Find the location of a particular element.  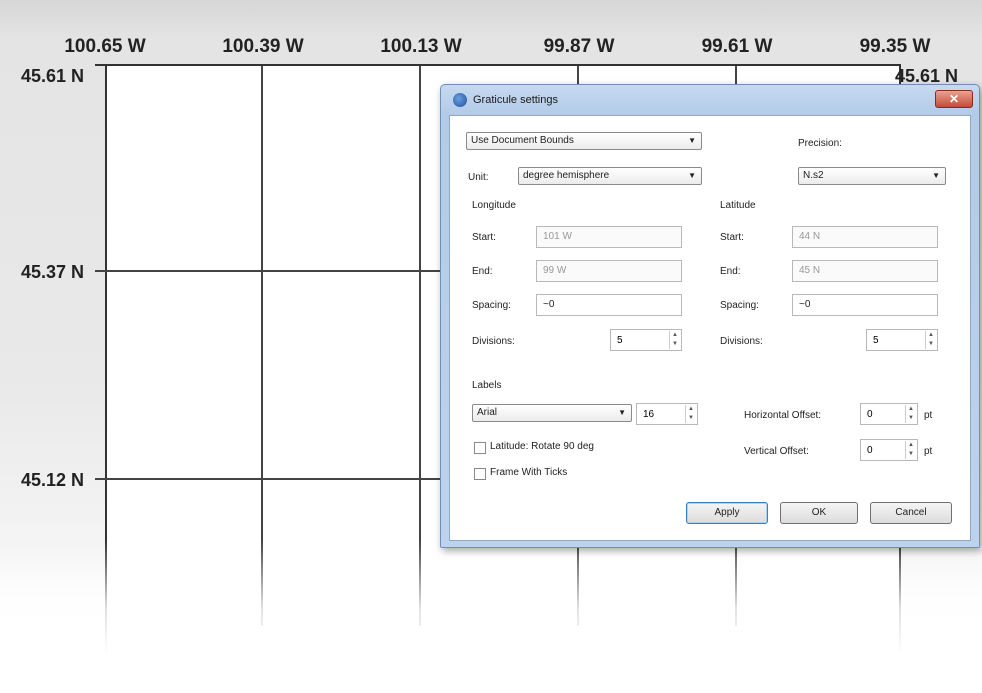

longitude-divisions-stepper: 5 ▲ ▼ is located at coordinates (646, 340).